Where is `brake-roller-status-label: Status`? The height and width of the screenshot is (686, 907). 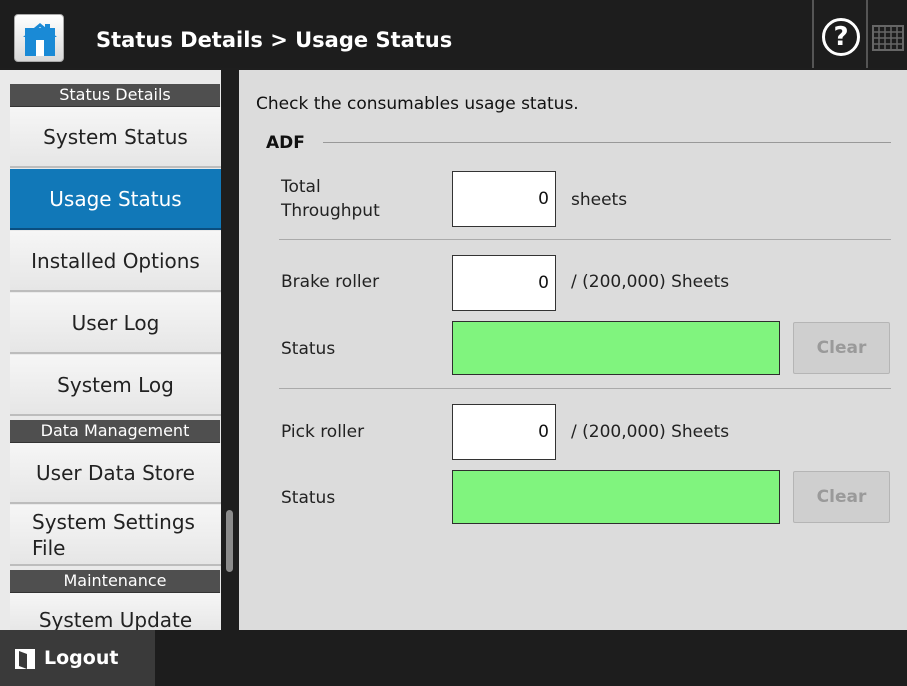
brake-roller-status-label: Status is located at coordinates (308, 349).